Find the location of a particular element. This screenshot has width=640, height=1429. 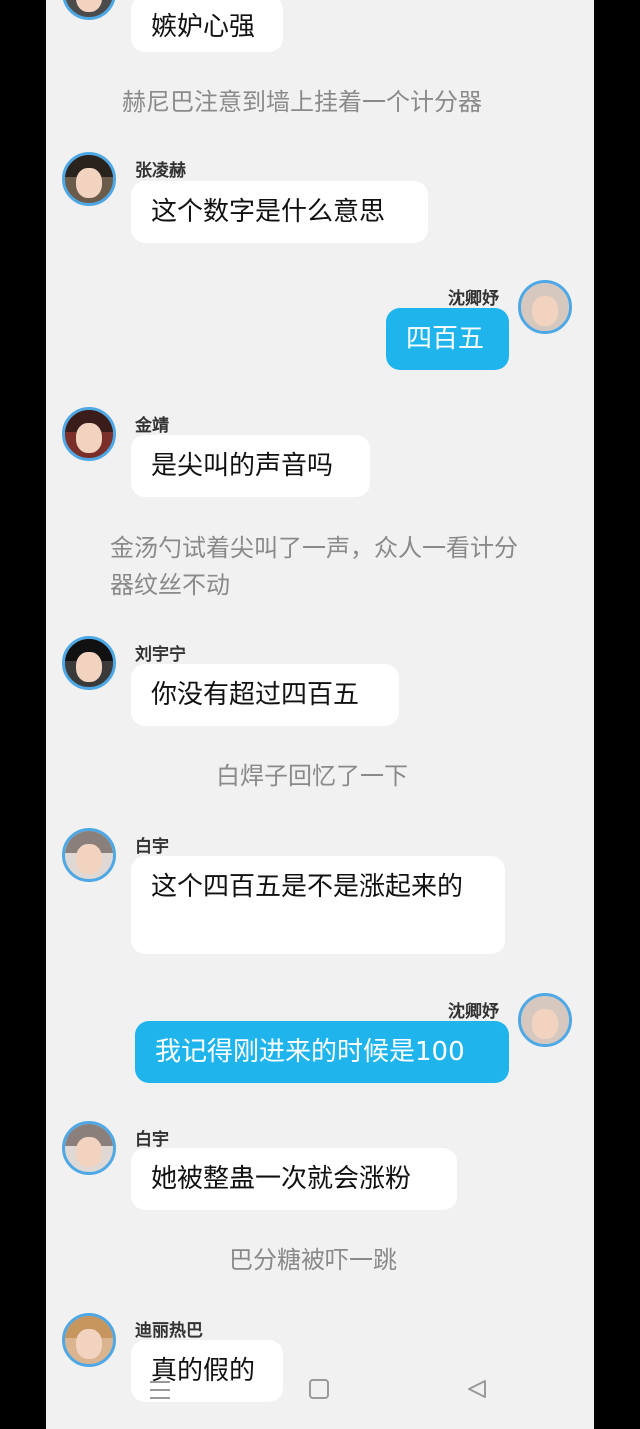

message-bubble: 你没有超过四百五 is located at coordinates (265, 695).